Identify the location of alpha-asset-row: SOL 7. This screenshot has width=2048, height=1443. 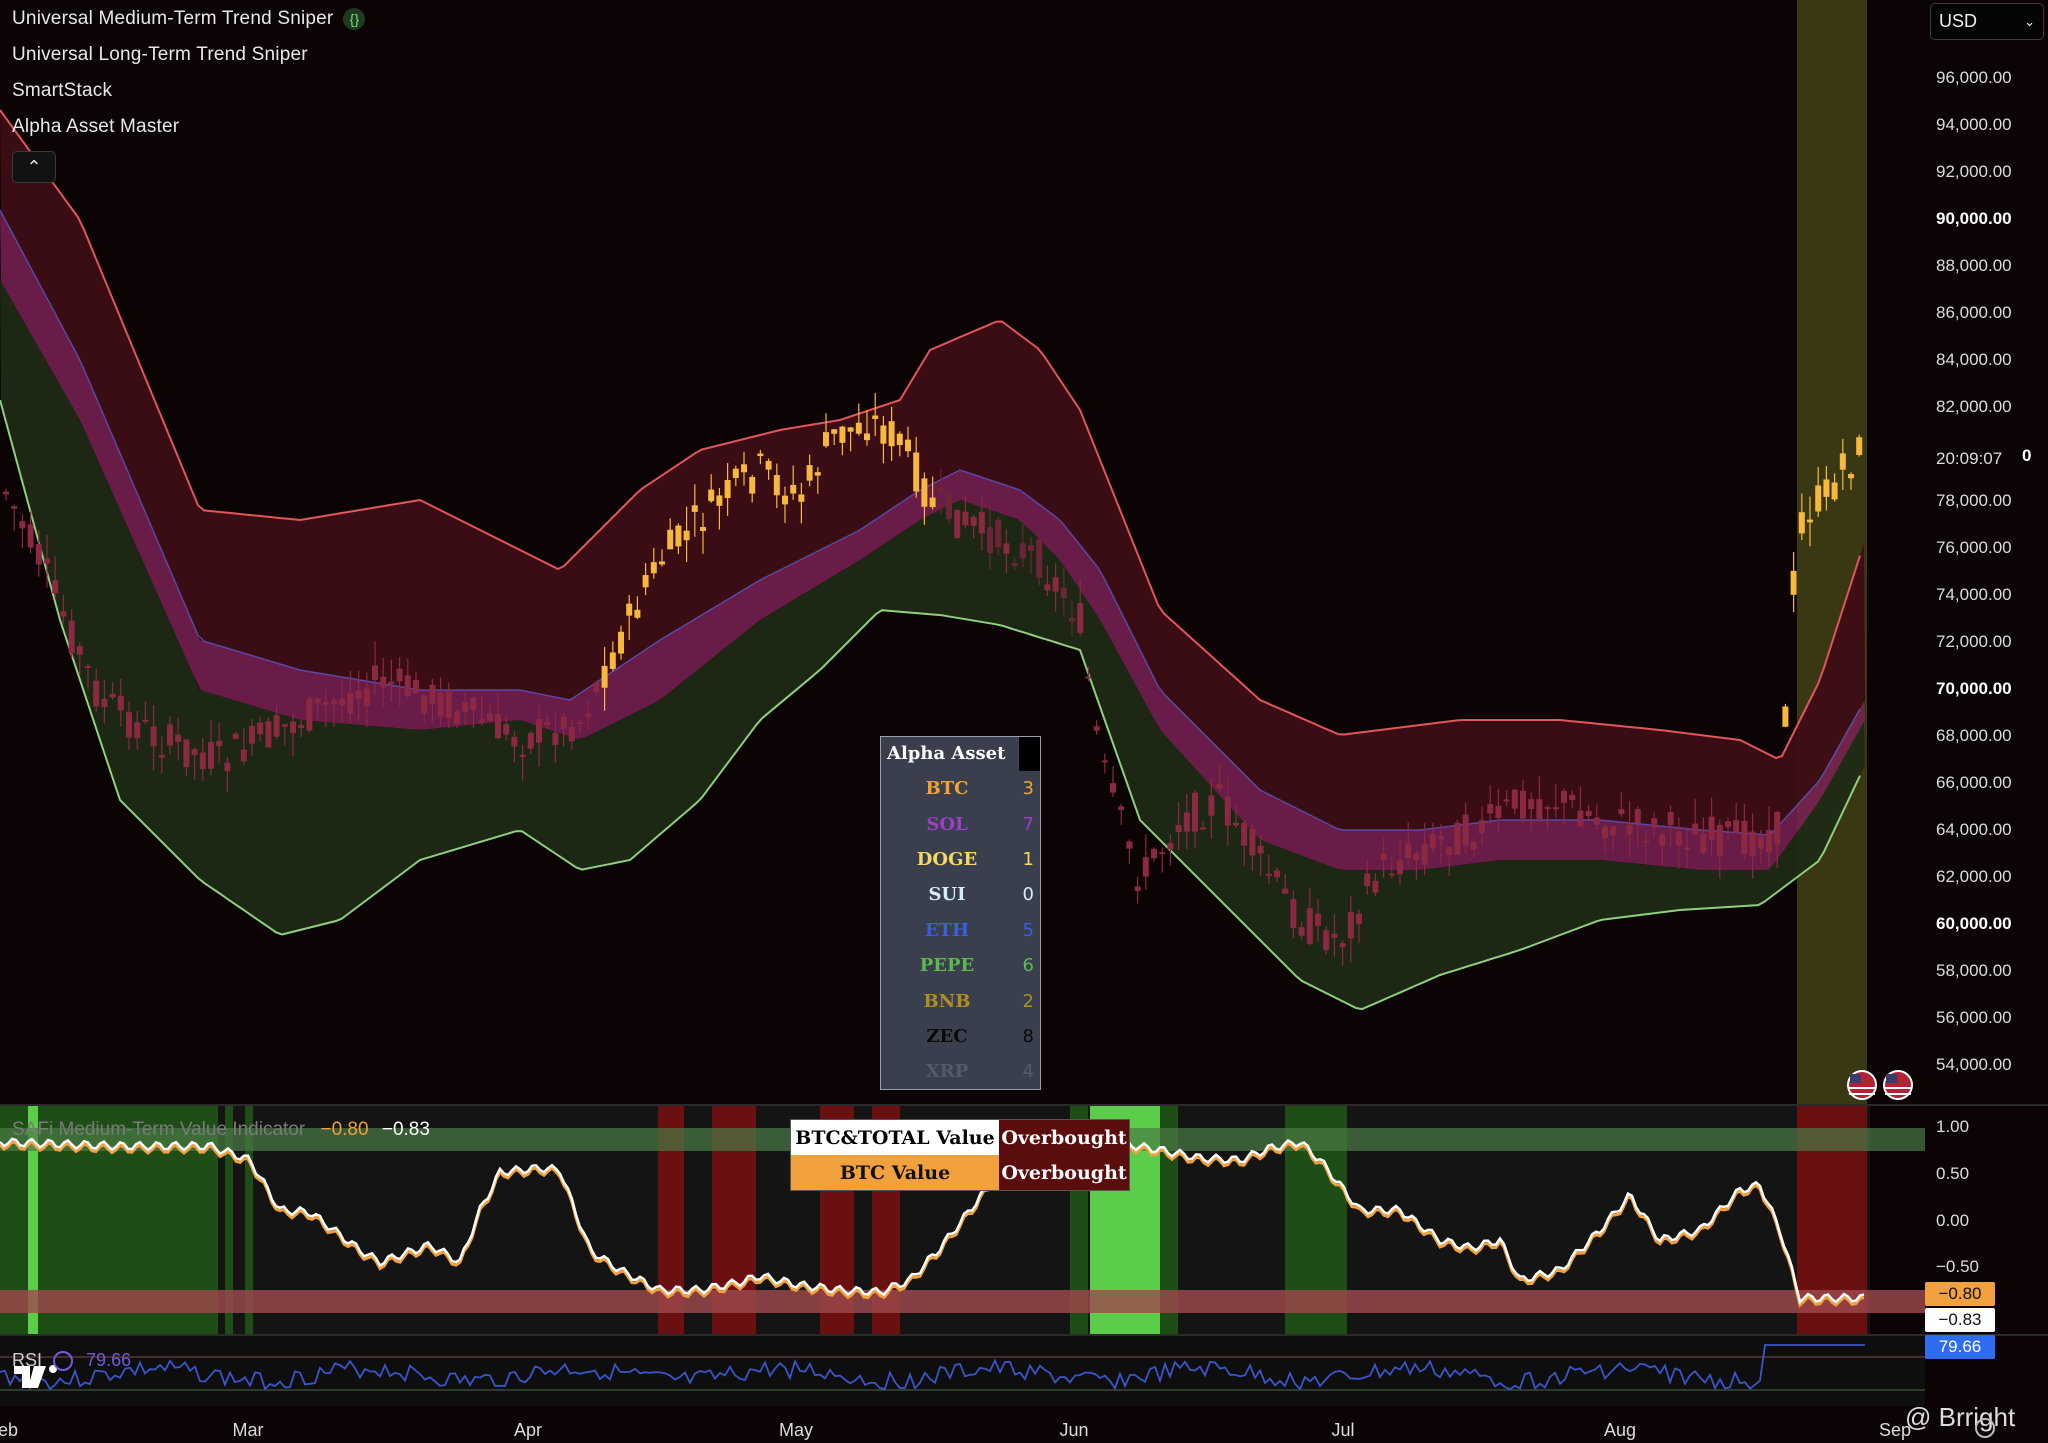
(960, 823).